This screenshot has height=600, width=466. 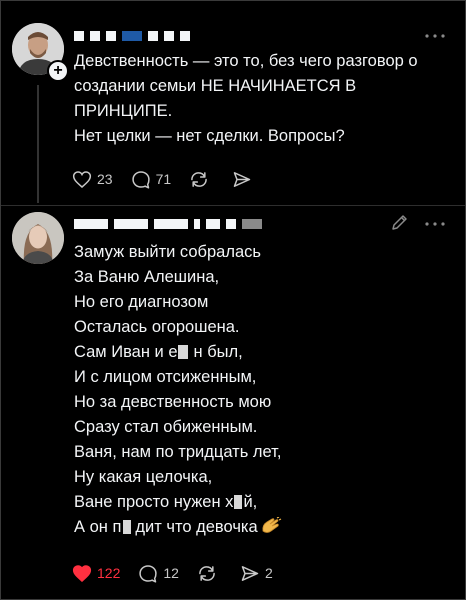 I want to click on post-text-line: И с лицом отсиженным,, so click(x=165, y=377).